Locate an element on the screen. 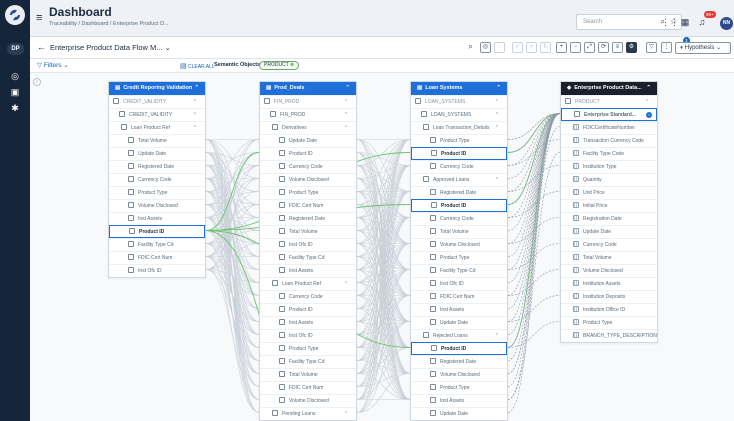 This screenshot has height=421, width=734. panel-row: Pending Loans ⌃ is located at coordinates (308, 413).